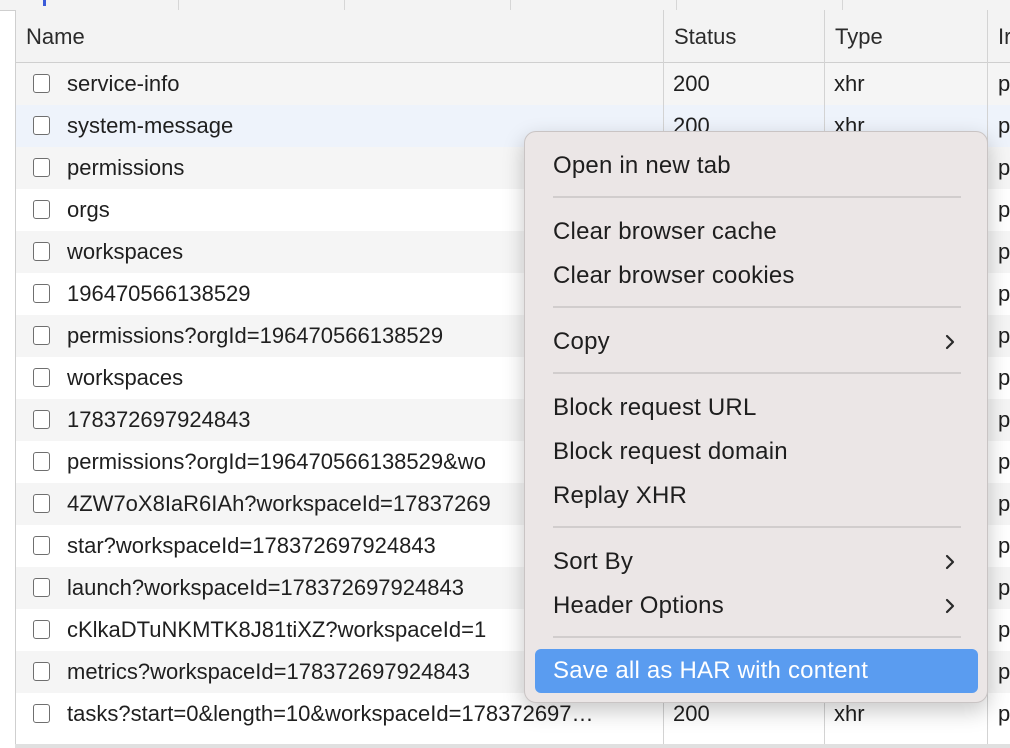 This screenshot has height=748, width=1010. What do you see at coordinates (999, 36) in the screenshot?
I see `column-header-initiator: Ir` at bounding box center [999, 36].